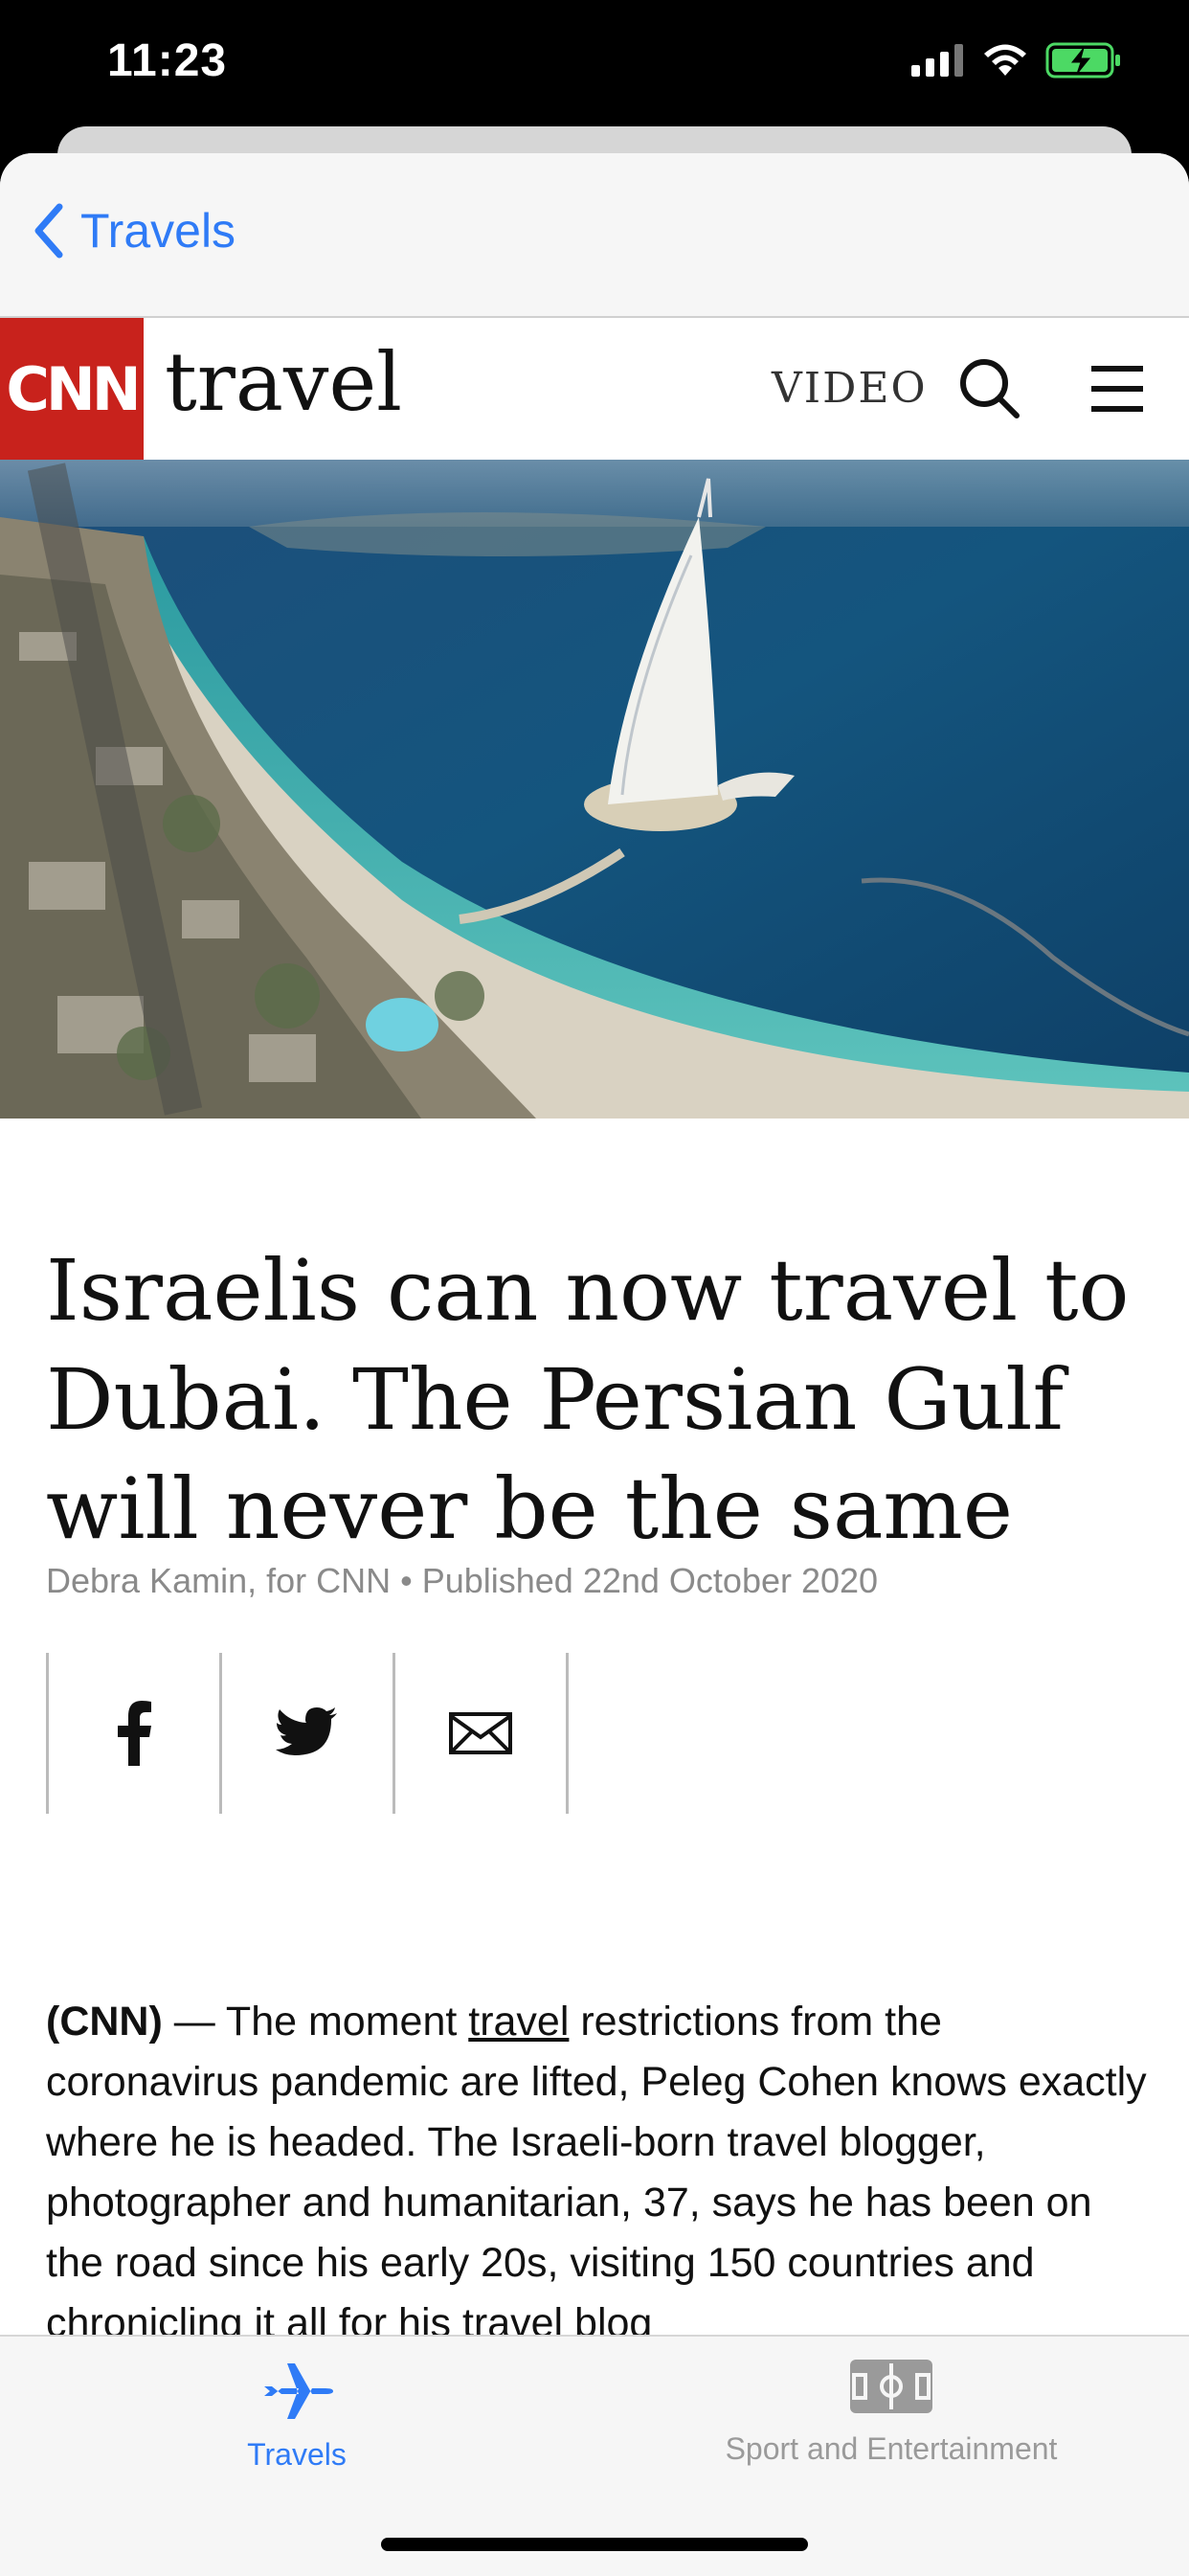 This screenshot has height=2576, width=1189. What do you see at coordinates (104, 2022) in the screenshot?
I see `article-dateline: (CNN)` at bounding box center [104, 2022].